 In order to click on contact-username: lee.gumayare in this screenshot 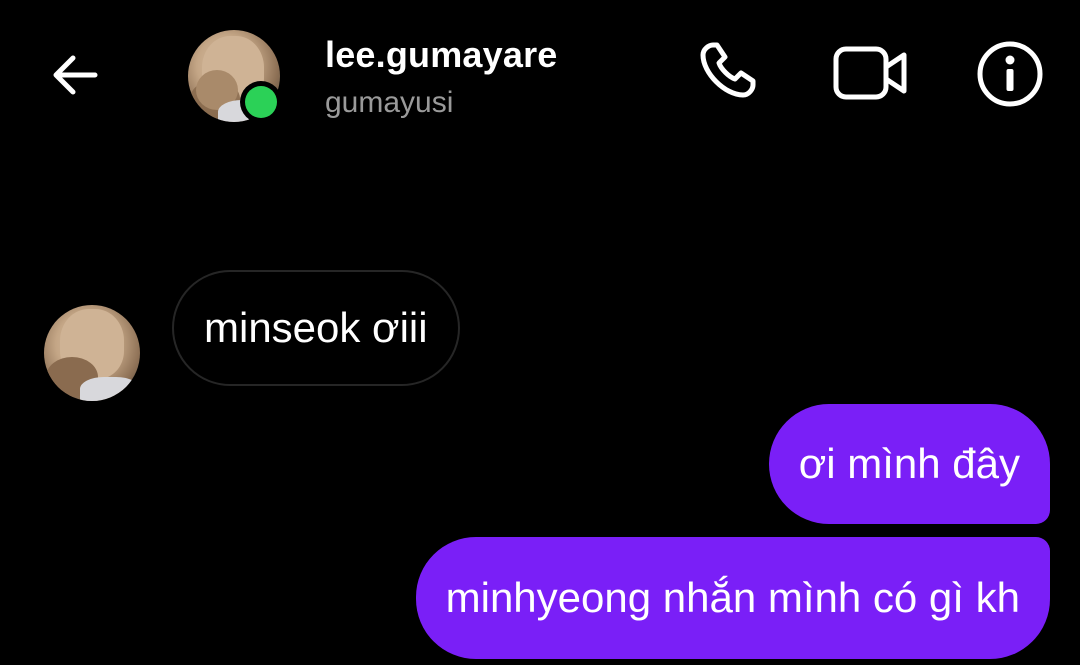, I will do `click(441, 55)`.